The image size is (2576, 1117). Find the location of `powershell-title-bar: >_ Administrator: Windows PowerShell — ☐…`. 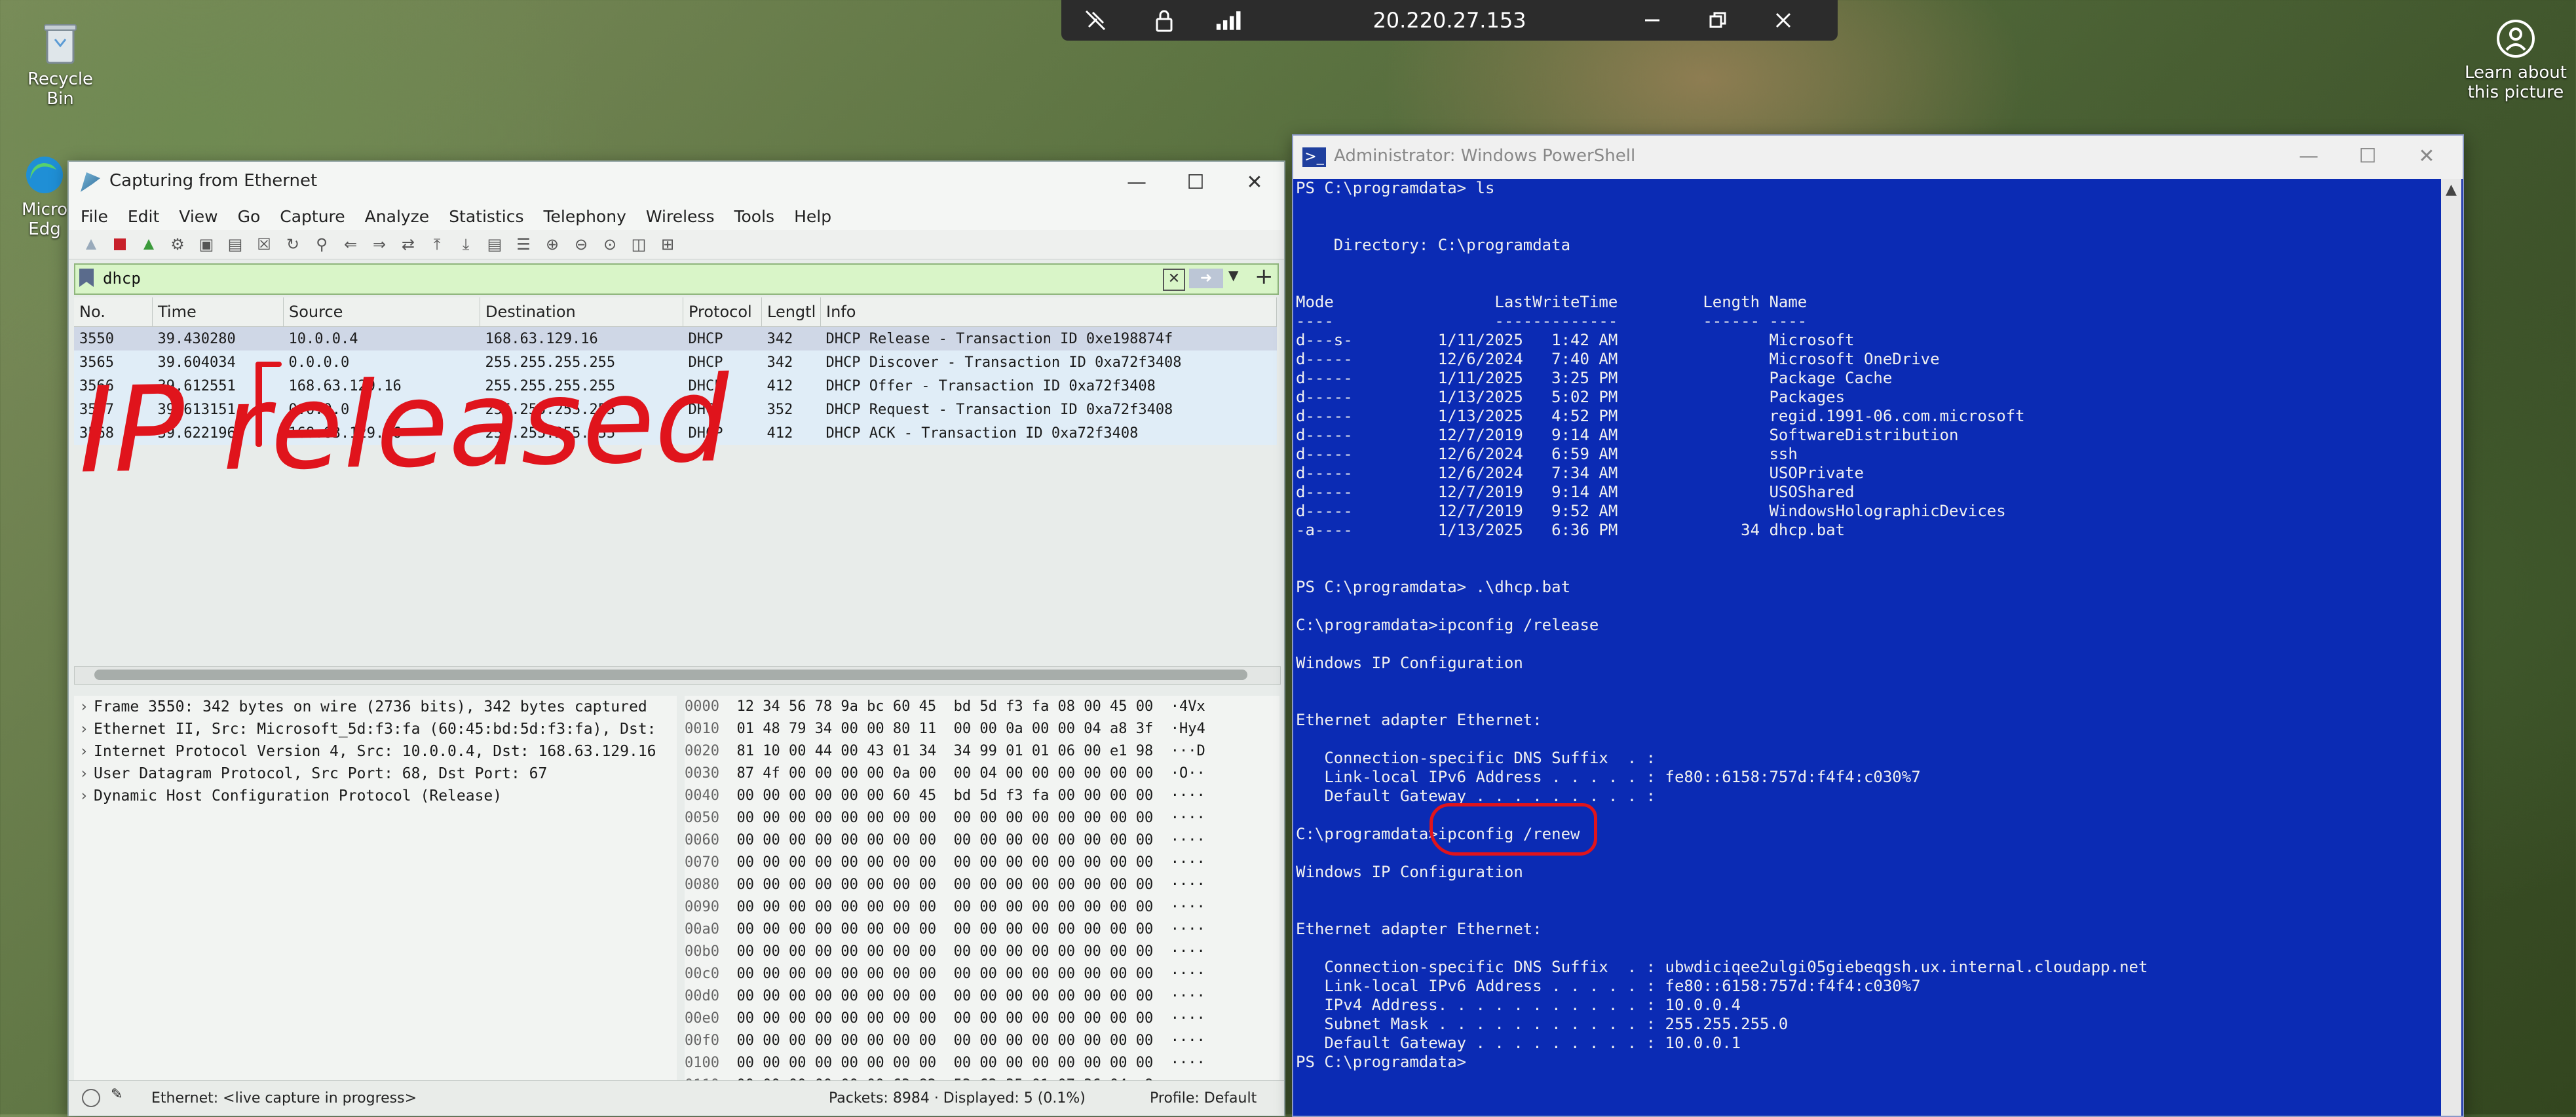

powershell-title-bar: >_ Administrator: Windows PowerShell — ☐… is located at coordinates (1878, 157).